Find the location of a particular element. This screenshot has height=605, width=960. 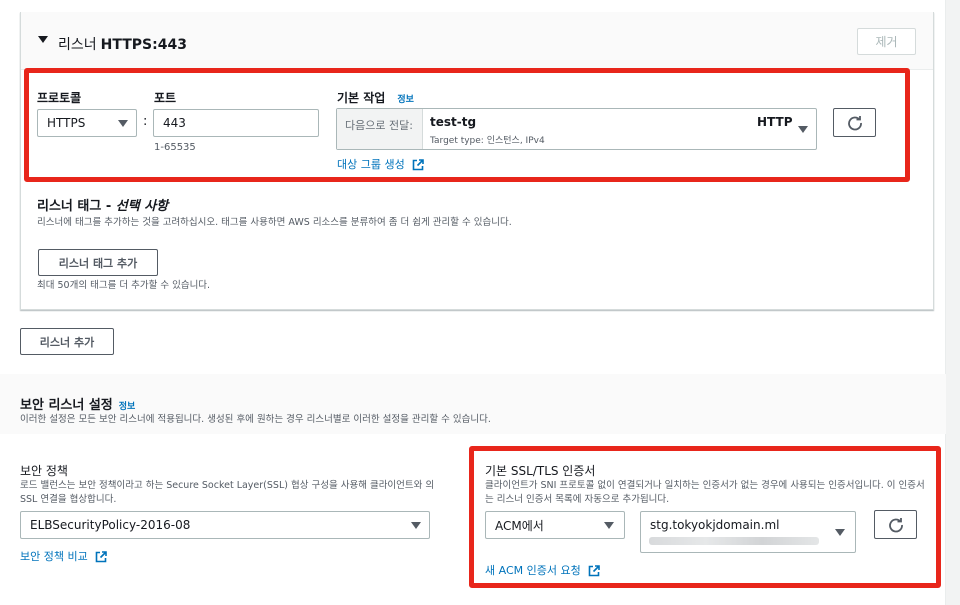

highlight-box-certificate is located at coordinates (705, 517).